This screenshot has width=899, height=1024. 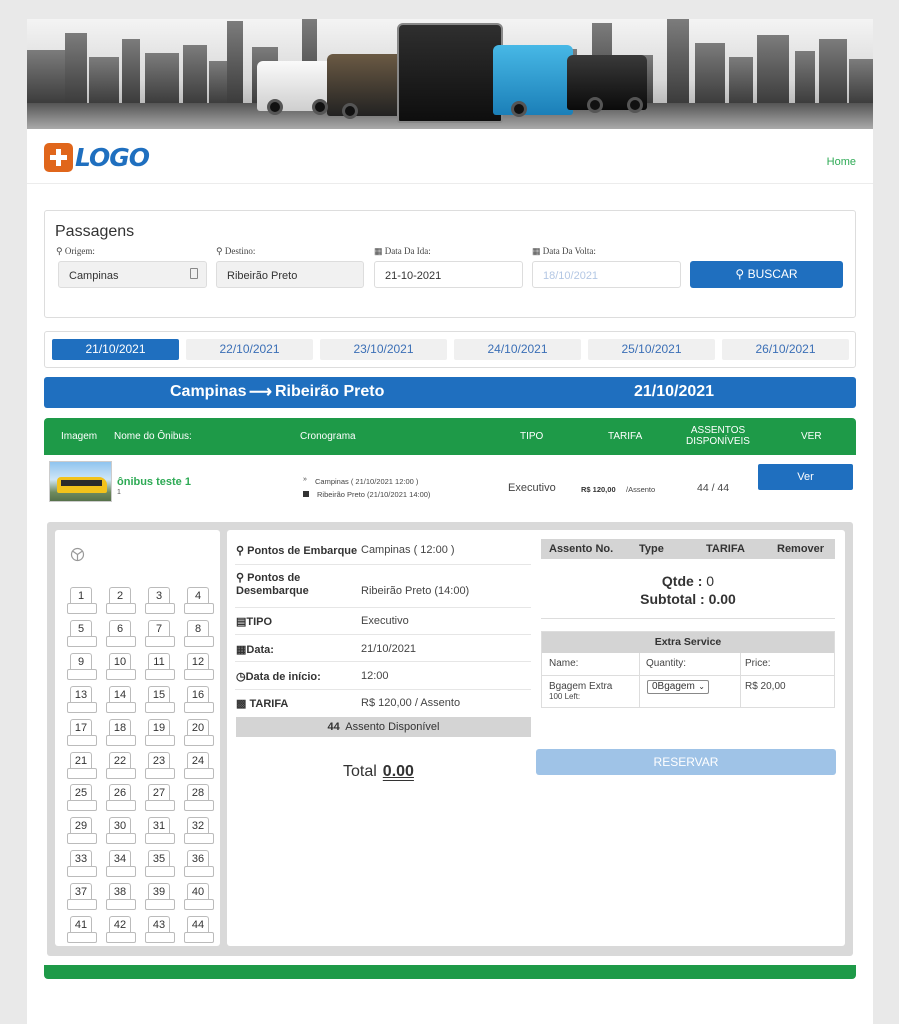 I want to click on seat-25: 25, so click(x=82, y=798).